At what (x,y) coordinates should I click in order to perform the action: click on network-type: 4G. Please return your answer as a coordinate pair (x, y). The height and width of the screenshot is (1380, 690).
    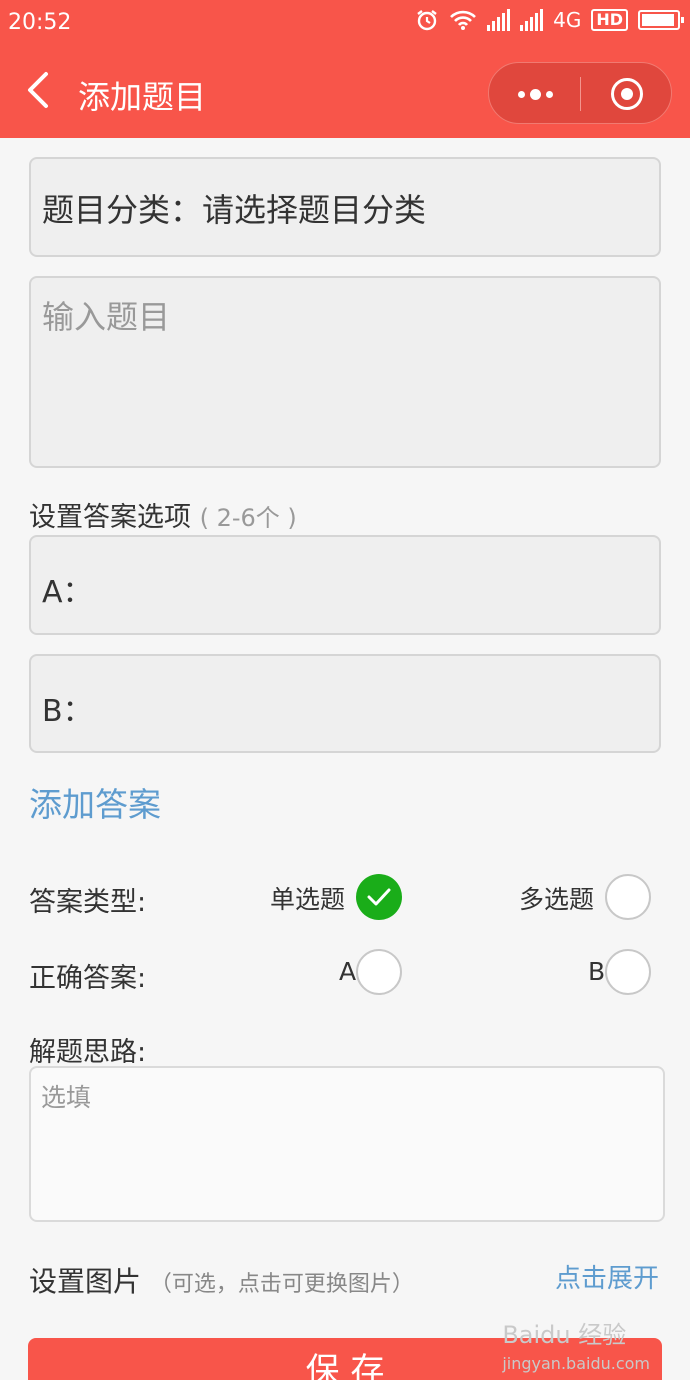
    Looking at the image, I should click on (567, 20).